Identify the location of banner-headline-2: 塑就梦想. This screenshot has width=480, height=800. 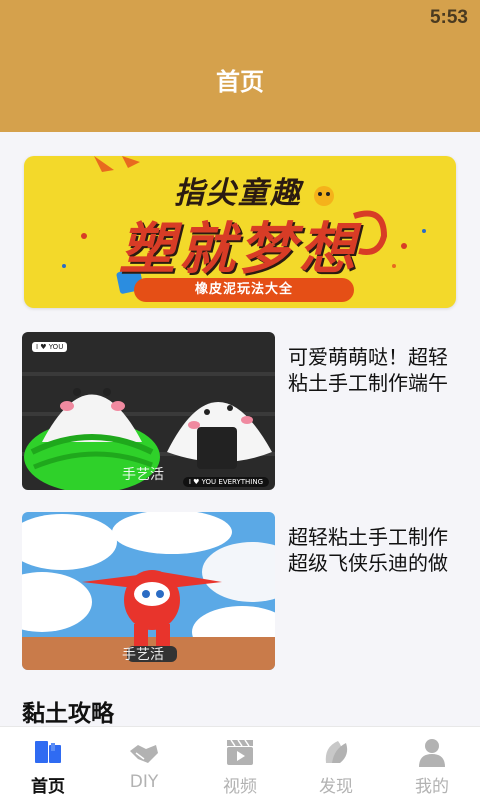
(239, 249).